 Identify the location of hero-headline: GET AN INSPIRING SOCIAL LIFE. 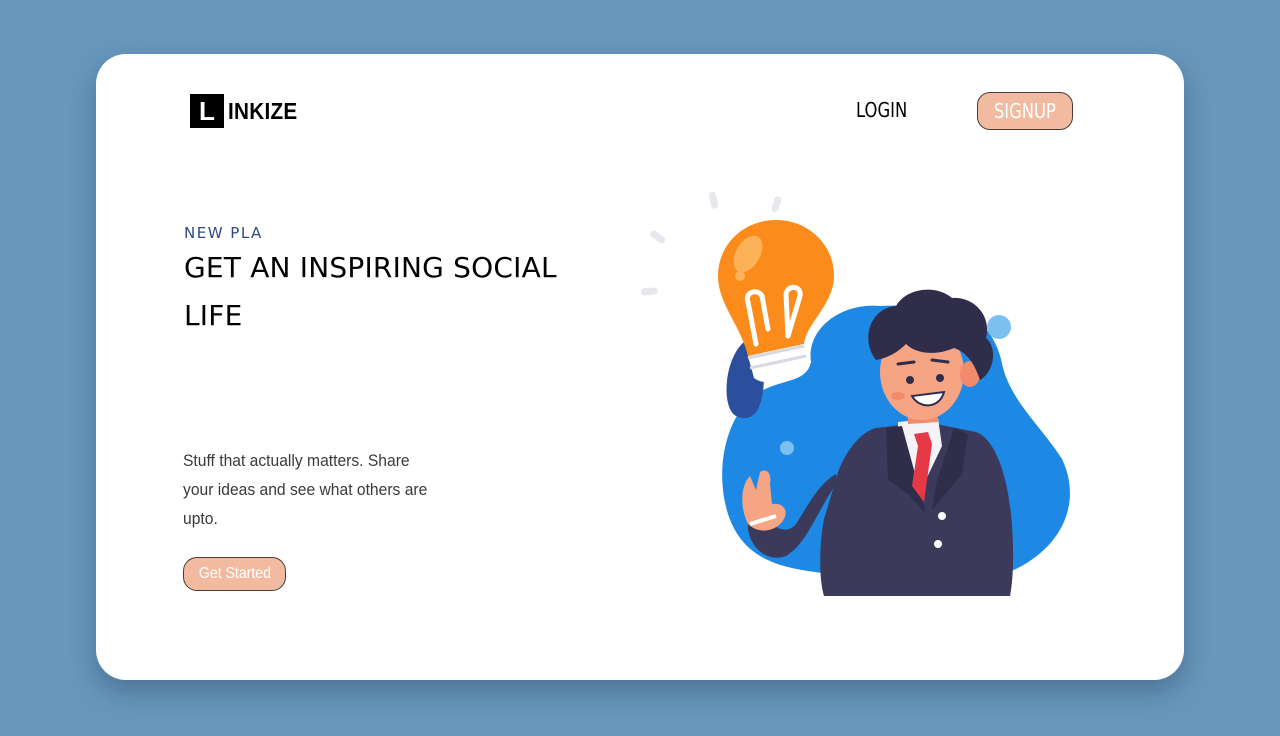
(370, 291).